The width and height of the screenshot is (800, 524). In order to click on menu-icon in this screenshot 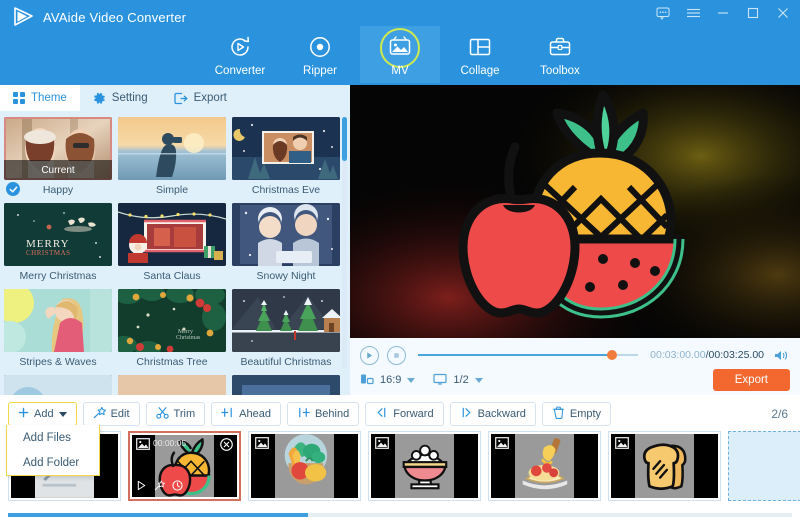, I will do `click(693, 13)`.